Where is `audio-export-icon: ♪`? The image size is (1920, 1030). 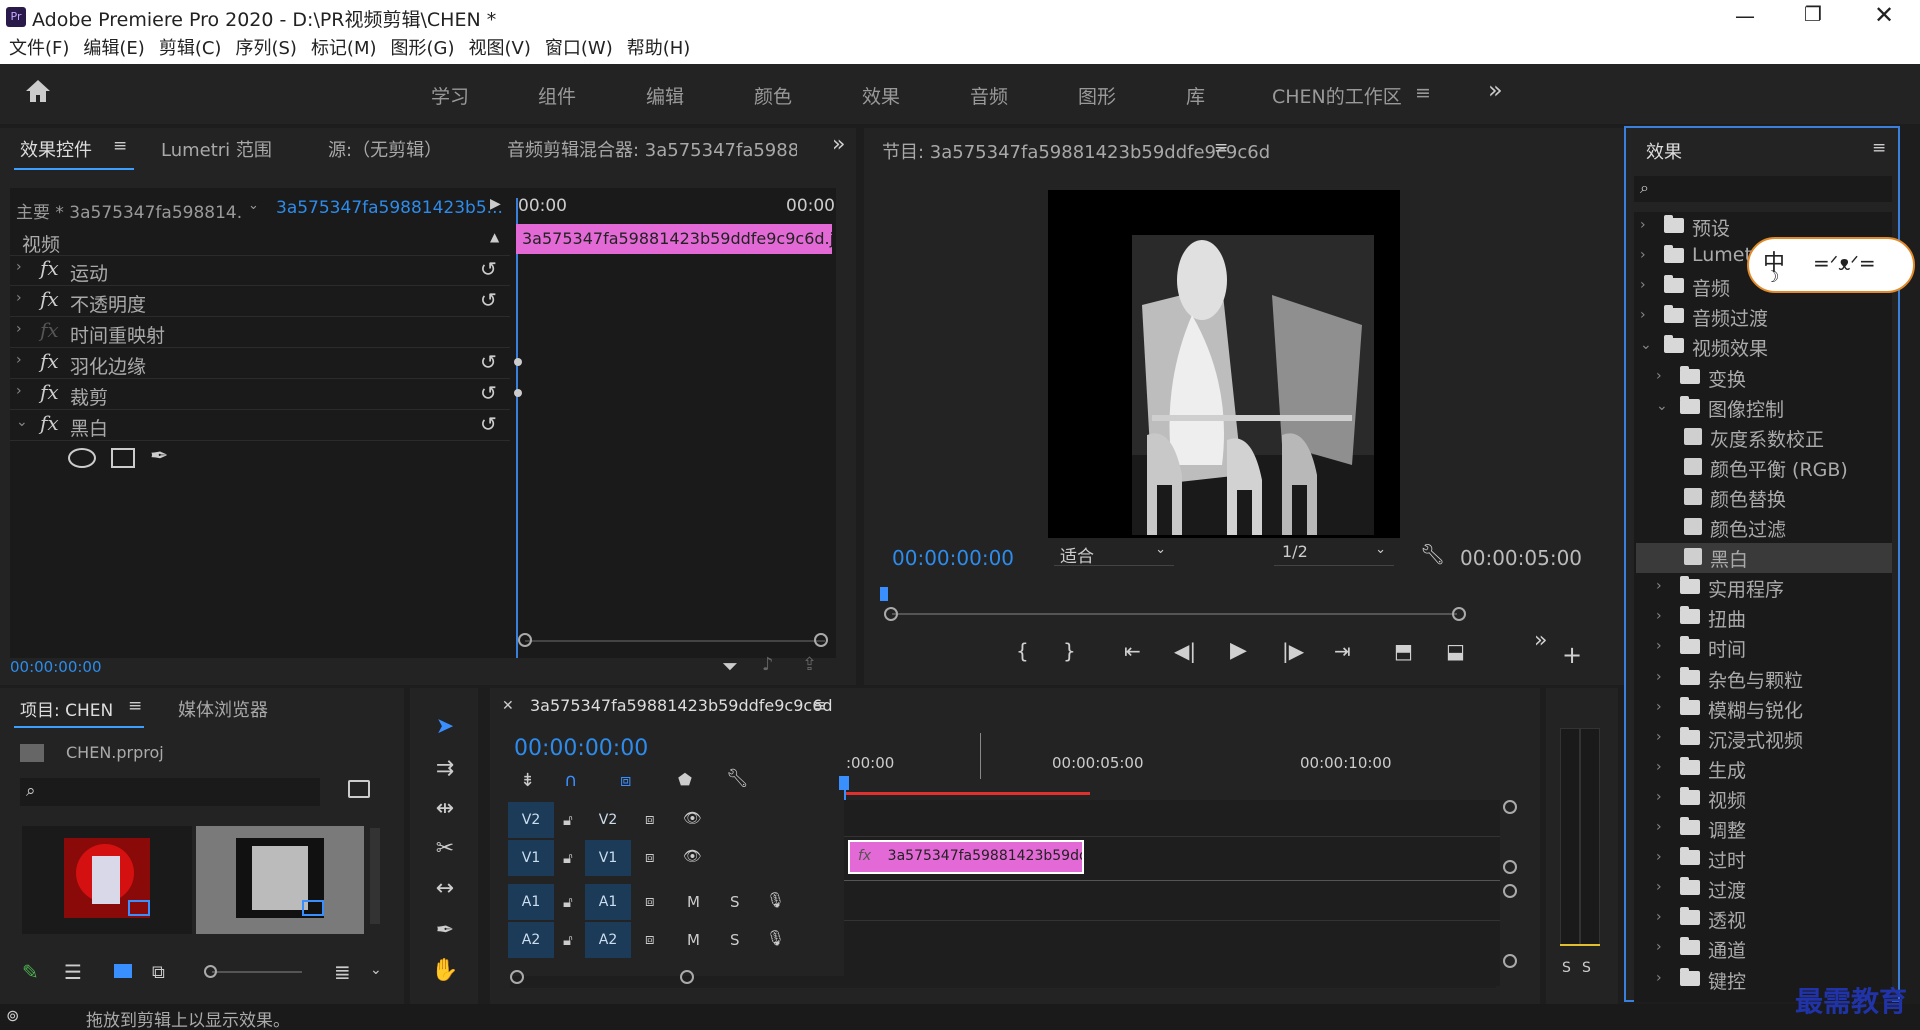 audio-export-icon: ♪ is located at coordinates (768, 664).